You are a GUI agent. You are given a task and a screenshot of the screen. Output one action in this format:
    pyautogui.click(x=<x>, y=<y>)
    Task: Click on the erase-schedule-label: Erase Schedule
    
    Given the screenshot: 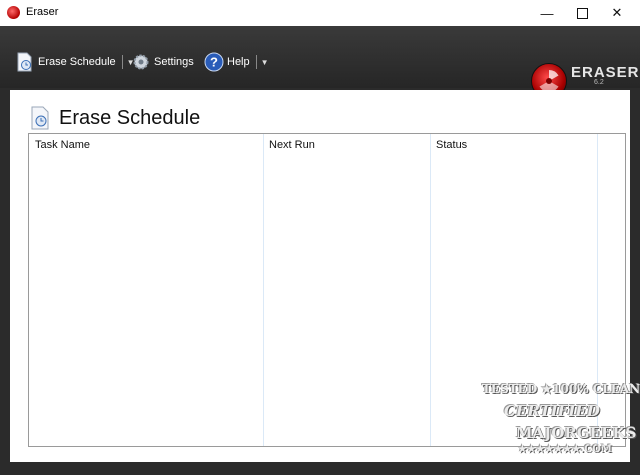 What is the action you would take?
    pyautogui.click(x=77, y=62)
    